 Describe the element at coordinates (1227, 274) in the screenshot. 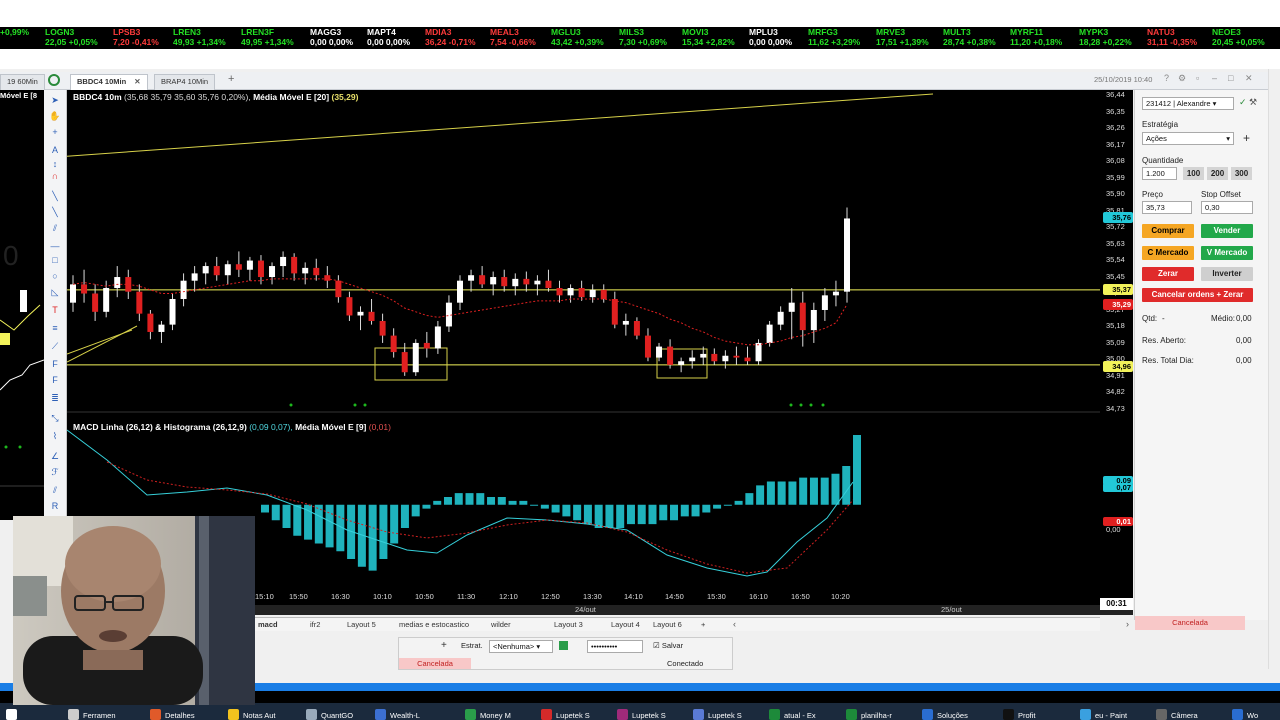

I see `invert-position-button: Inverter` at that location.